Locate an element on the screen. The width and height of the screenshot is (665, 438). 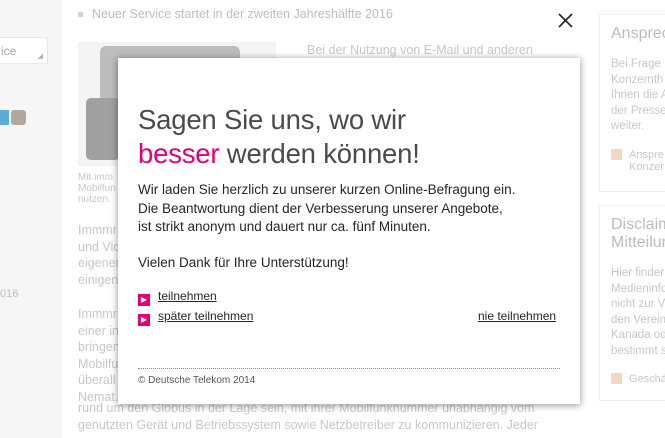
participate-link: ▶ teilnehmen is located at coordinates (177, 297).